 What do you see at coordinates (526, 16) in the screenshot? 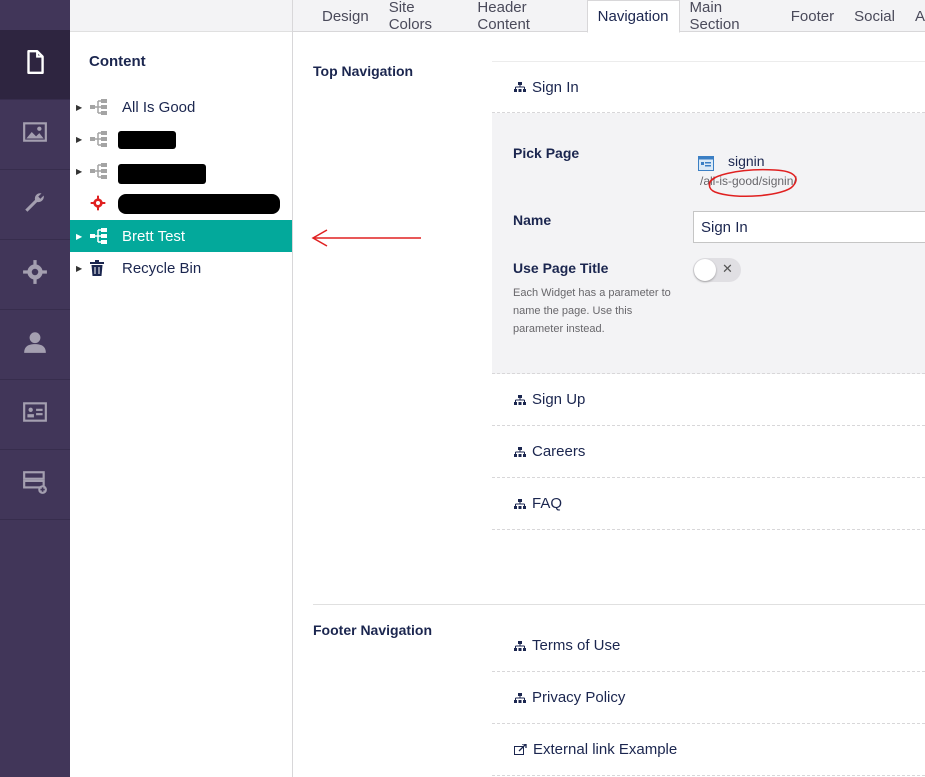
I see `tab-header-content: Header Content` at bounding box center [526, 16].